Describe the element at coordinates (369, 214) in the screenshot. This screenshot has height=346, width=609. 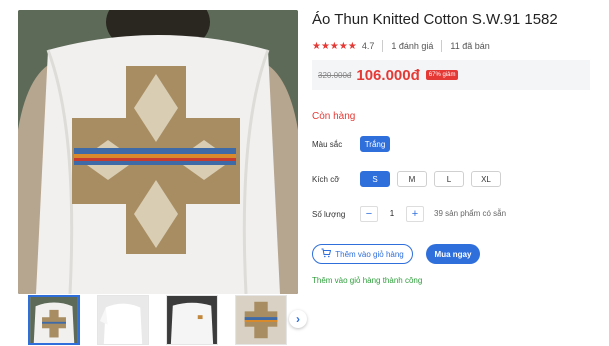
I see `minus-icon: −` at that location.